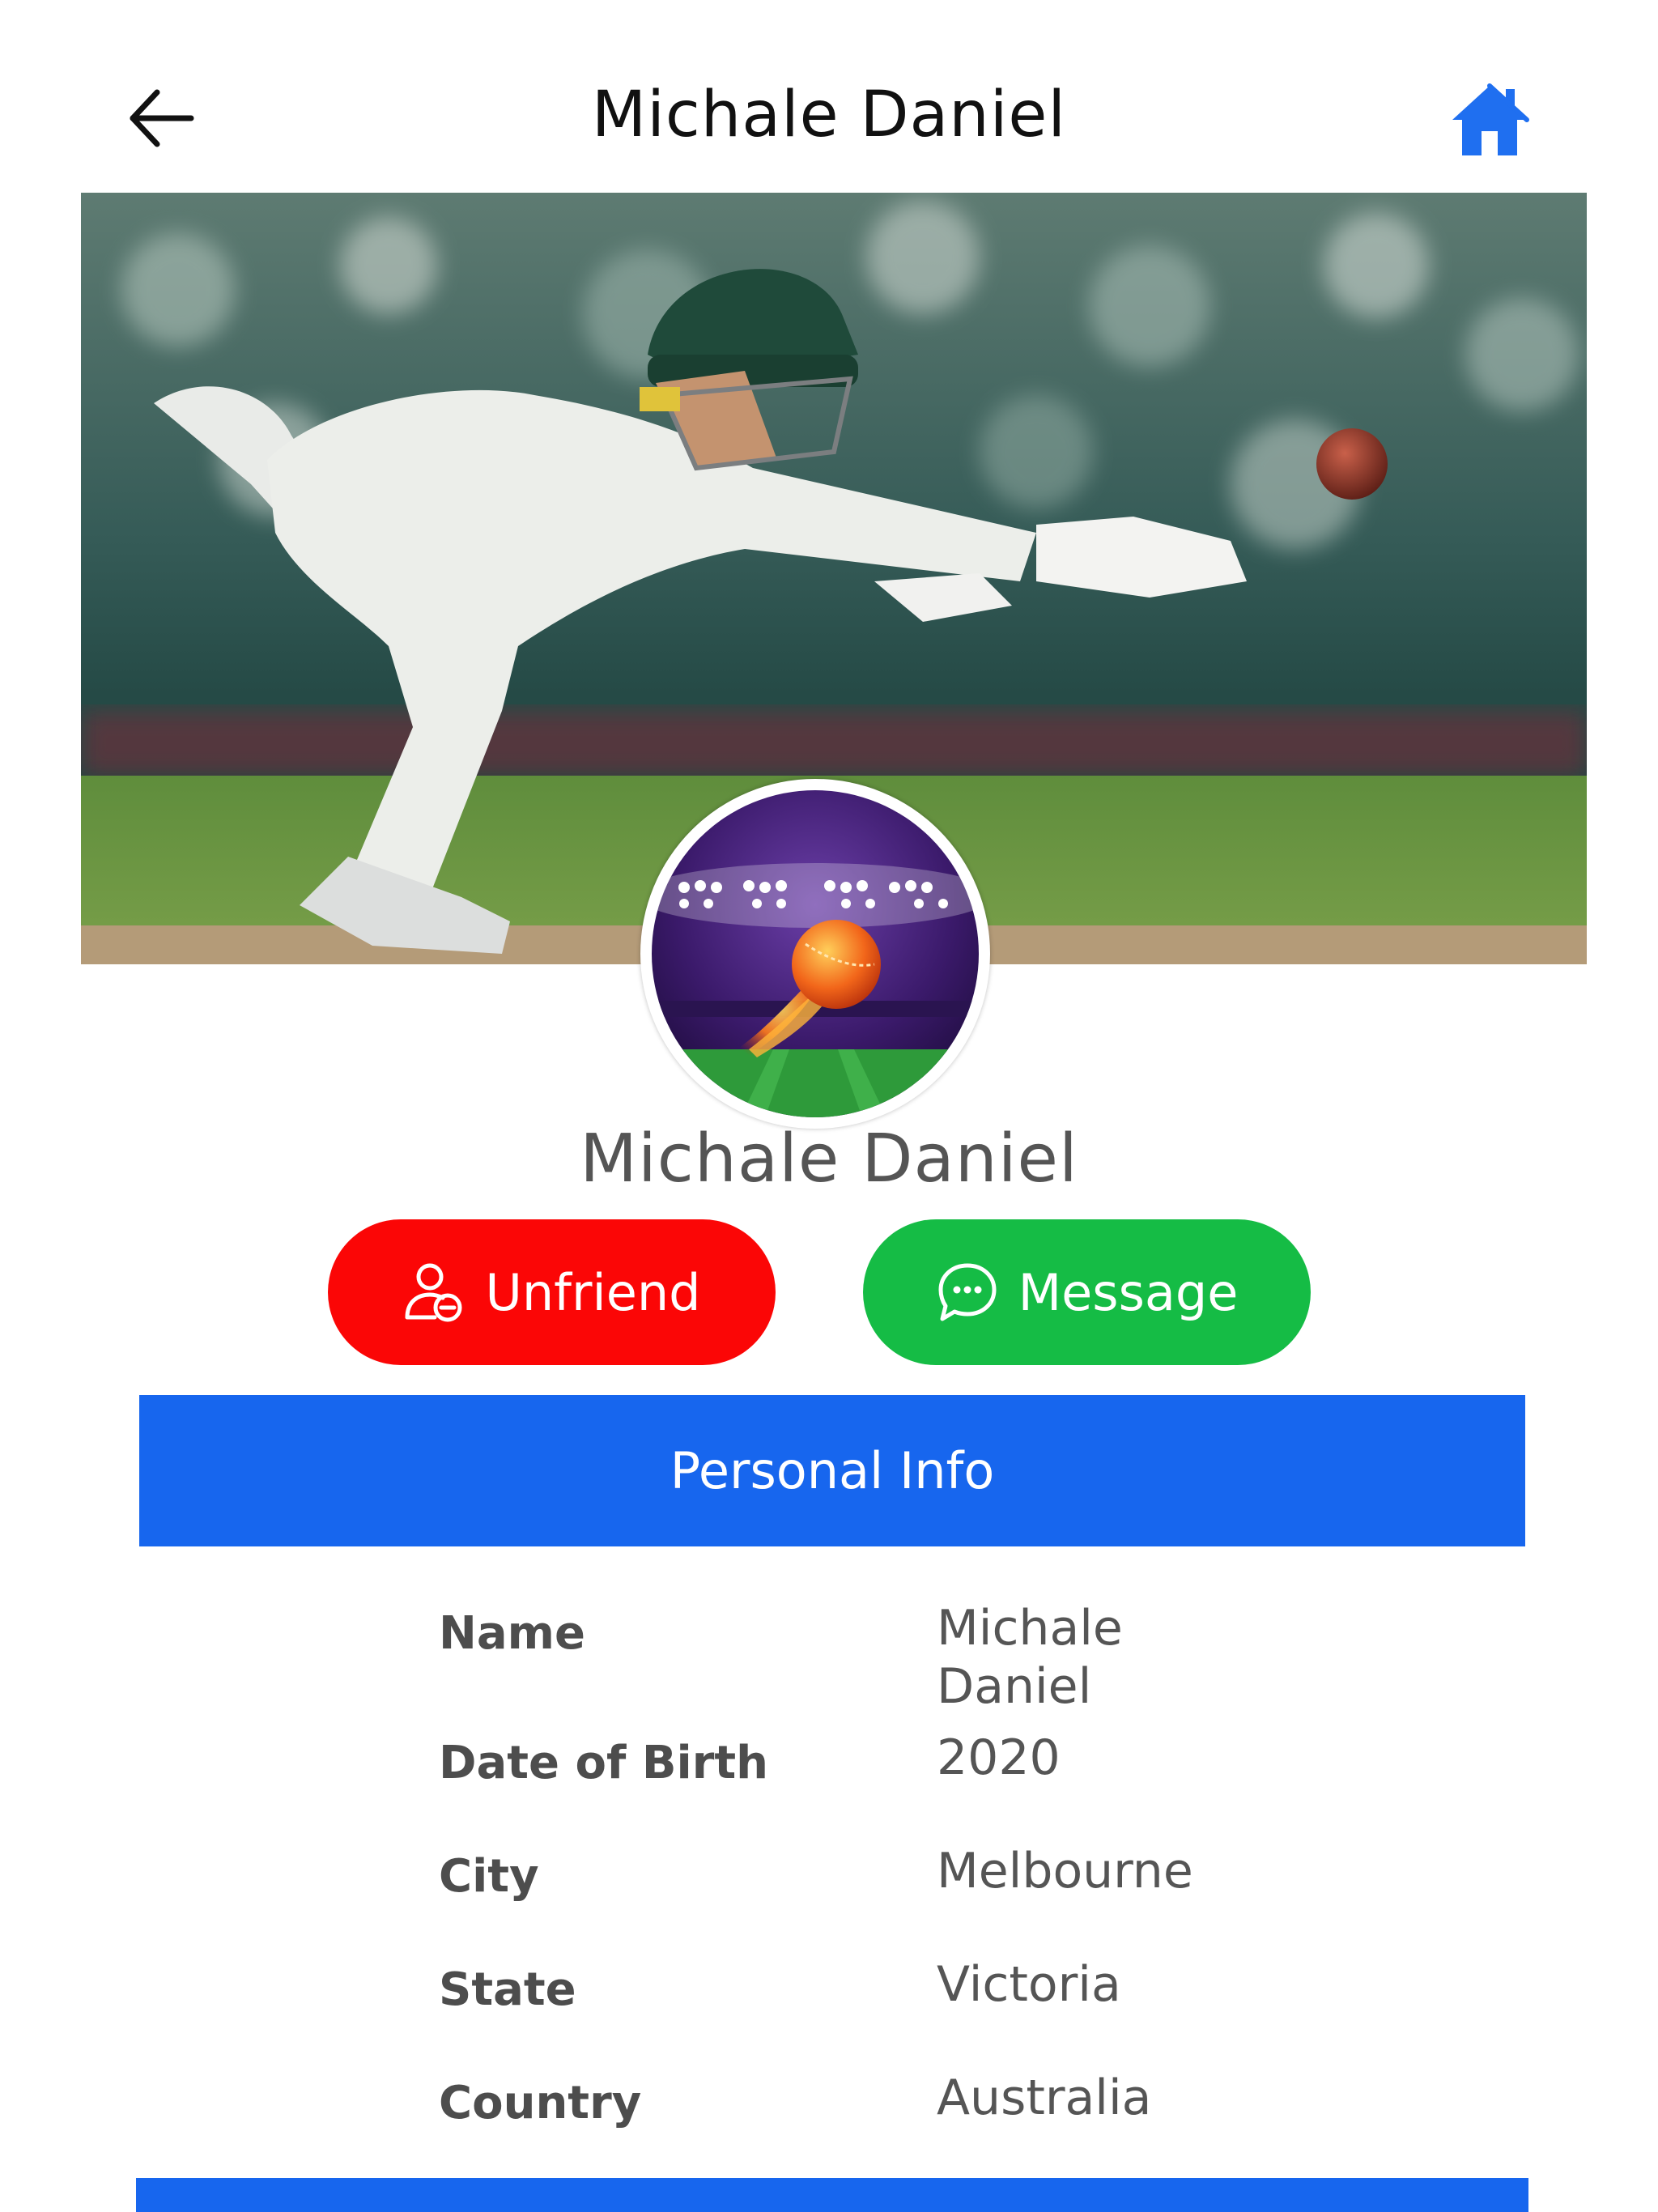 The width and height of the screenshot is (1658, 2212). Describe the element at coordinates (1128, 1292) in the screenshot. I see `message-label: Message` at that location.